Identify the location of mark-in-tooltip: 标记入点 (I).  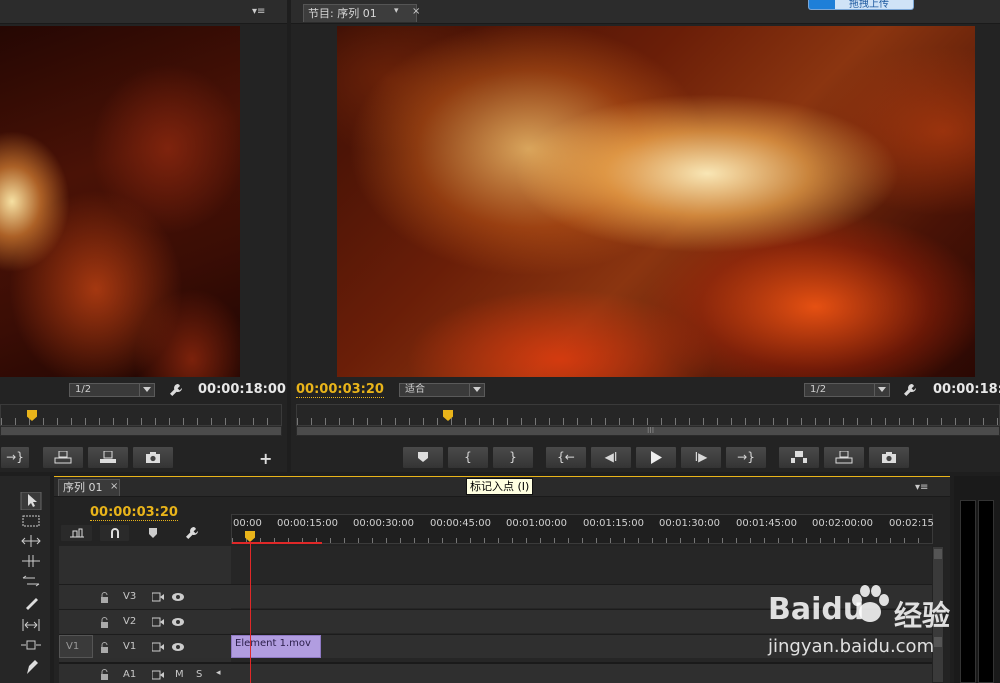
(500, 486).